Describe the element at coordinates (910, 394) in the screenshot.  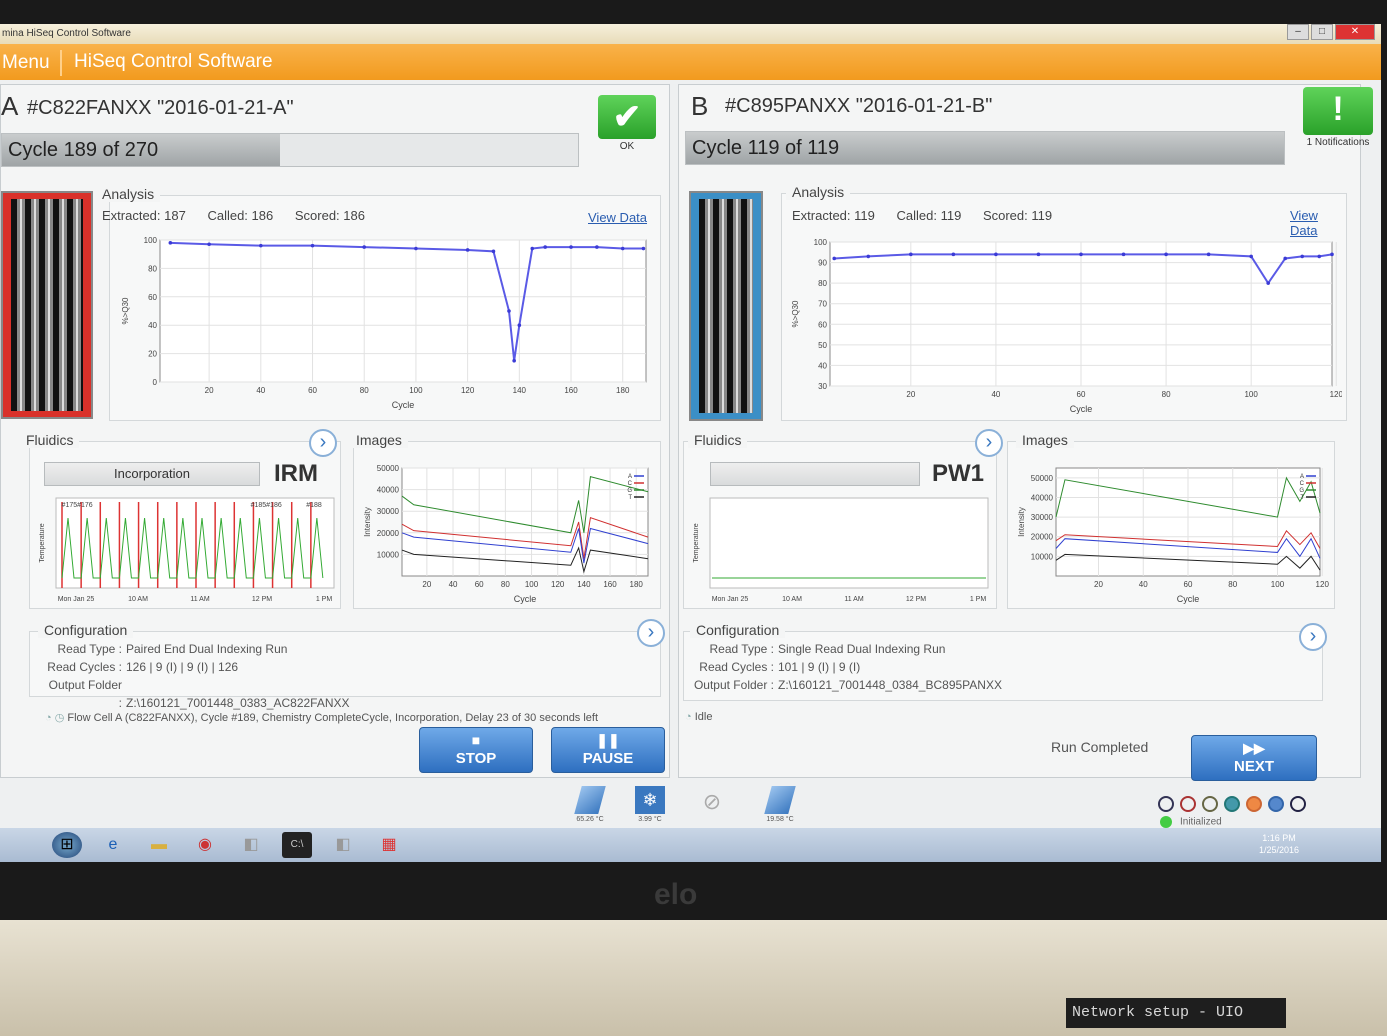
I see `x-tick-label: 20` at that location.